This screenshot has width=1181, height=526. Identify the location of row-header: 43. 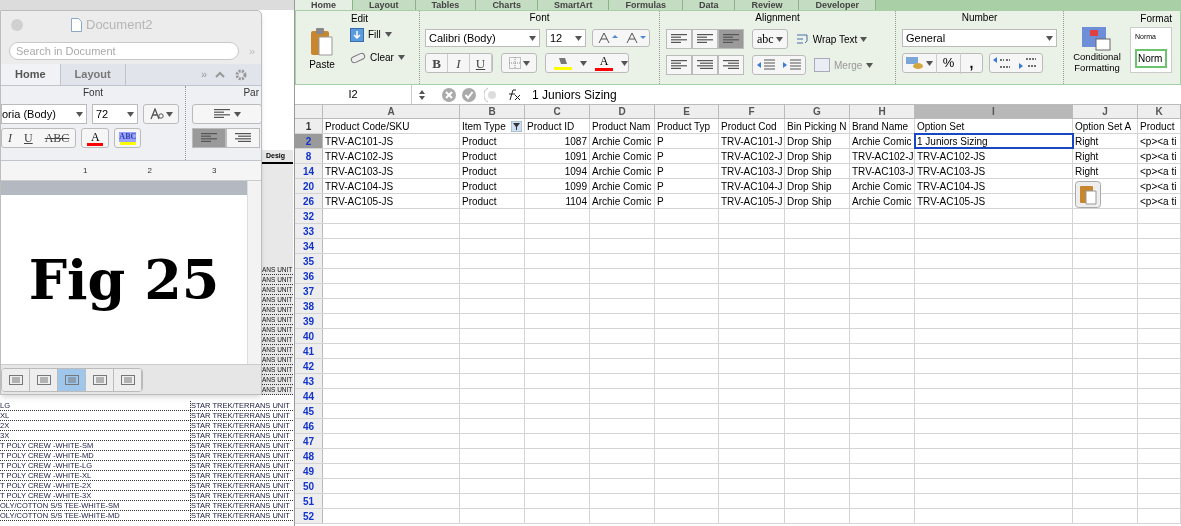
(309, 381).